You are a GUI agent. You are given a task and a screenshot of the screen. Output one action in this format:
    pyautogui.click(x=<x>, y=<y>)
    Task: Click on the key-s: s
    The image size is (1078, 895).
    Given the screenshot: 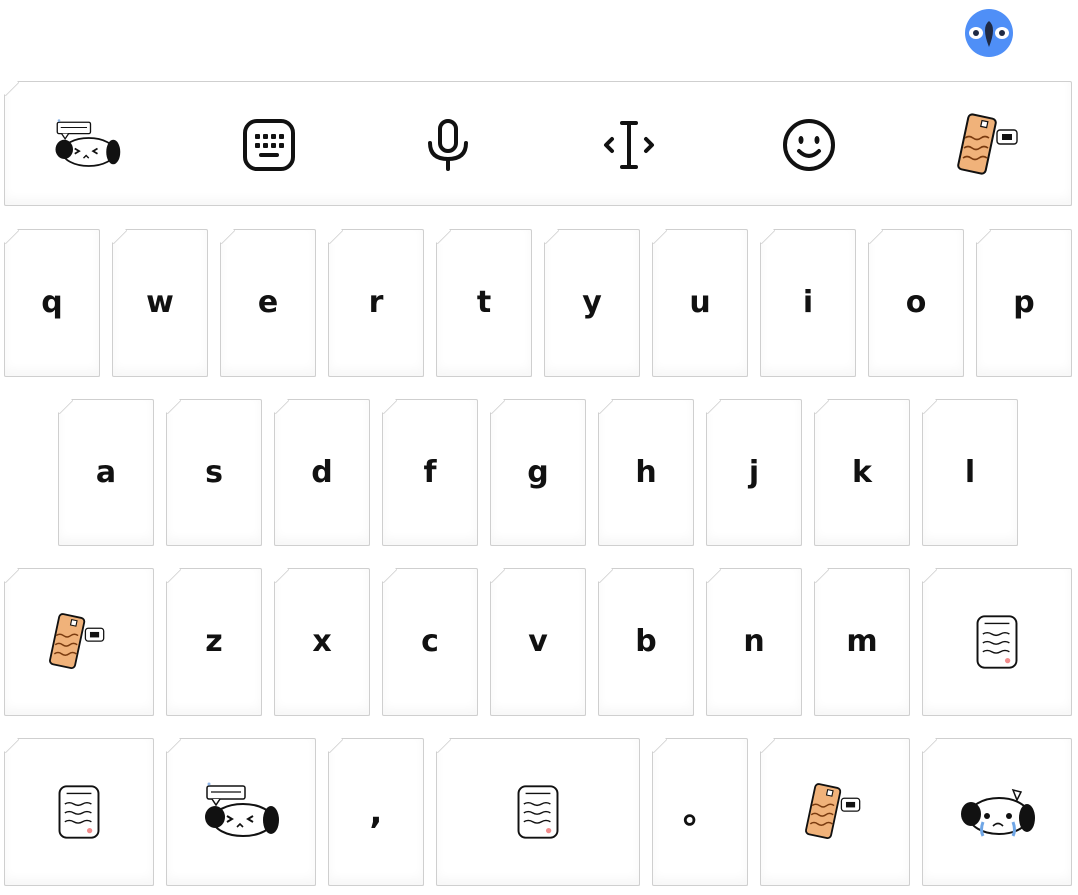 What is the action you would take?
    pyautogui.click(x=214, y=472)
    